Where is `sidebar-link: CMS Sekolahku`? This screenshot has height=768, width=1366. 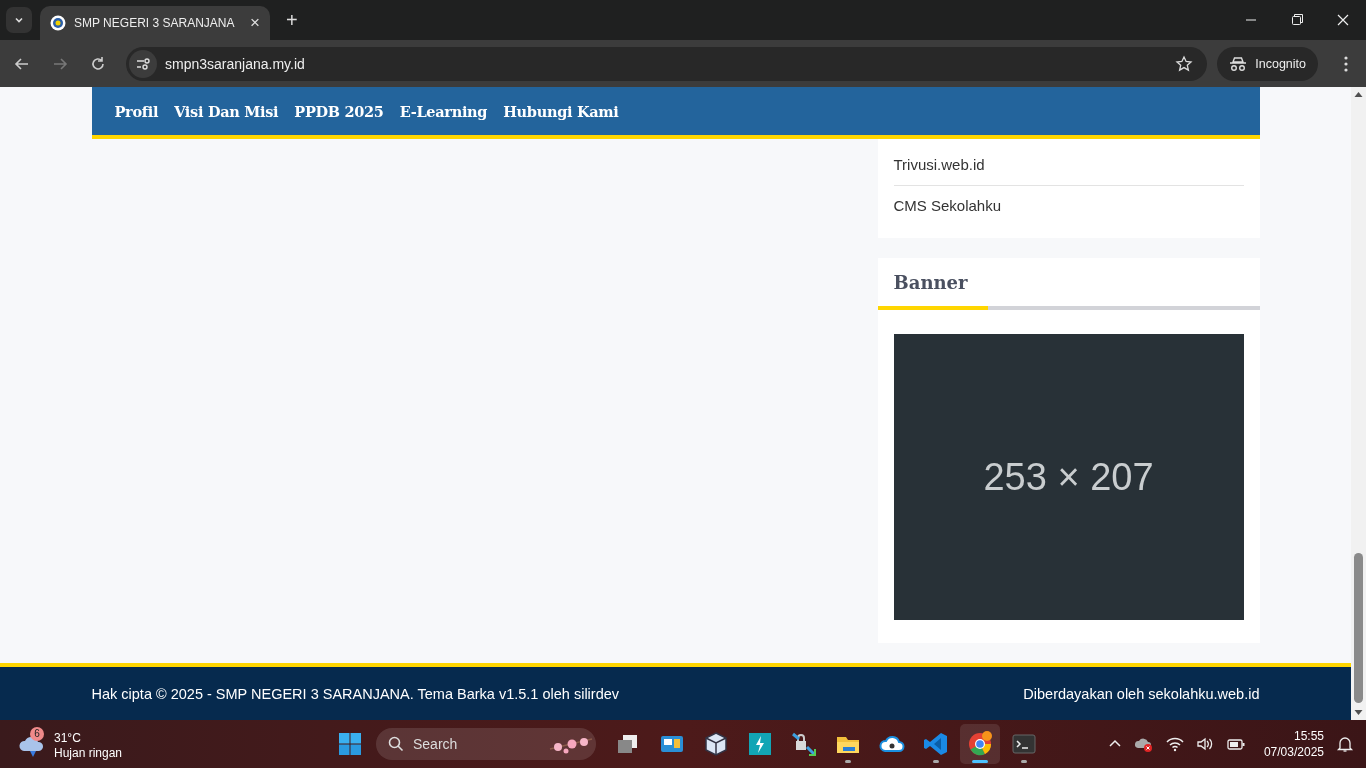
sidebar-link: CMS Sekolahku is located at coordinates (1068, 206).